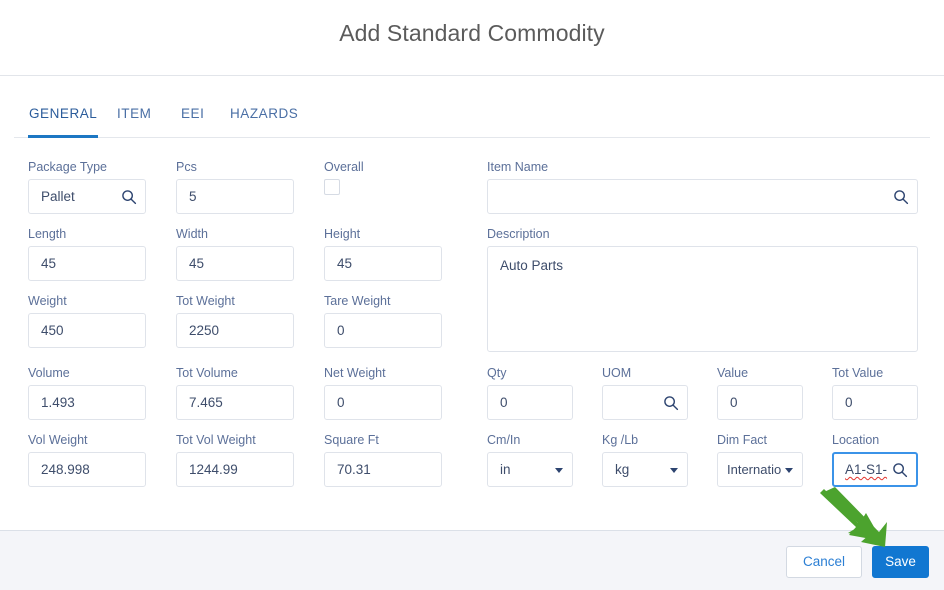 The height and width of the screenshot is (590, 944). Describe the element at coordinates (858, 373) in the screenshot. I see `tot-value-label: Tot Value` at that location.